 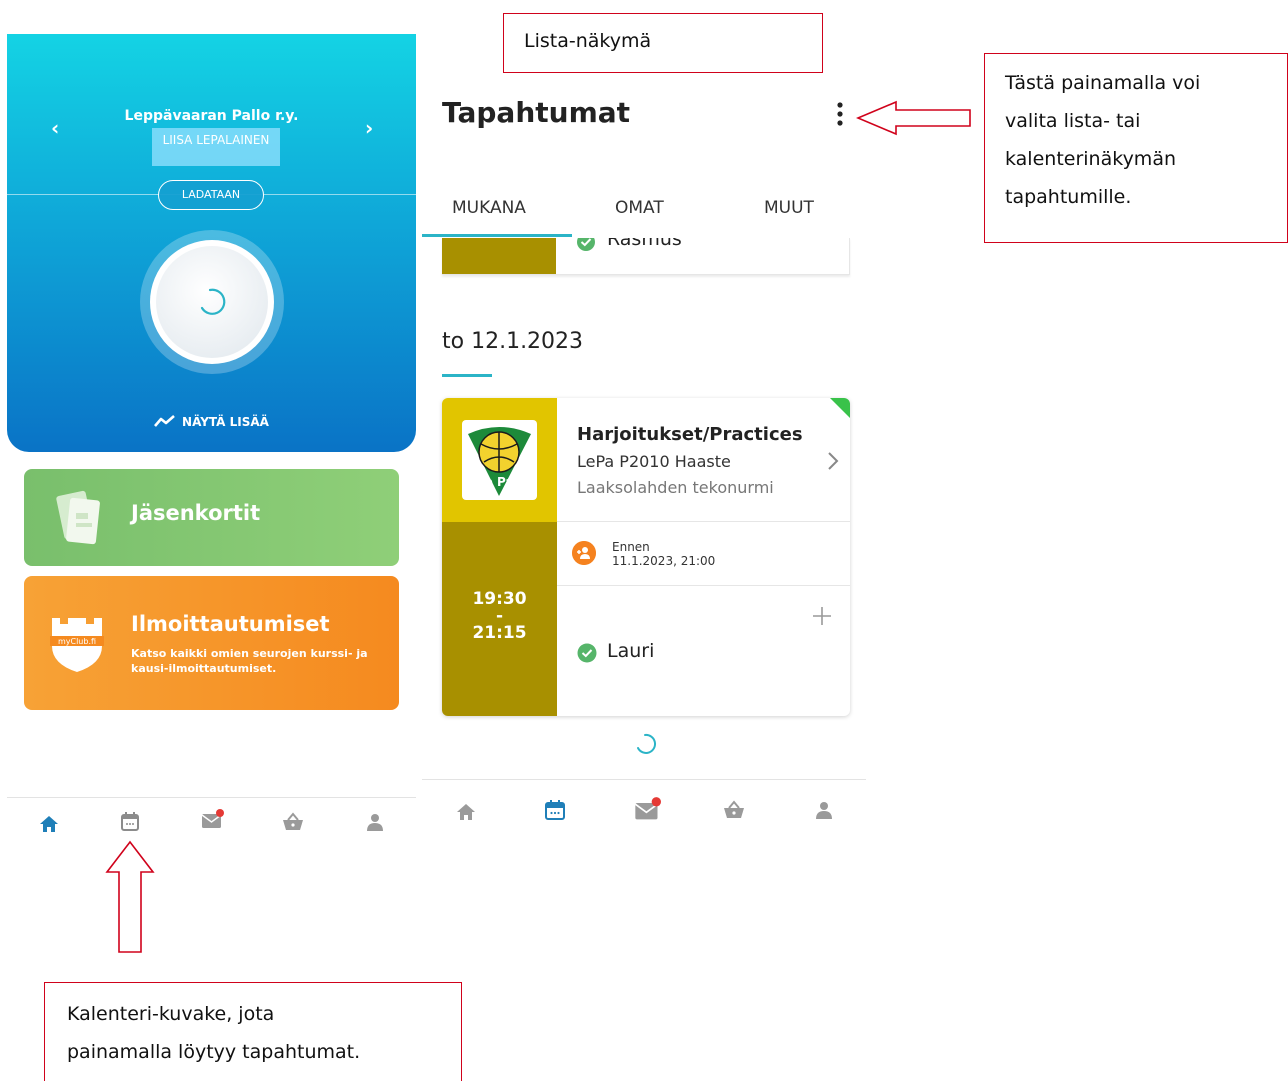 I want to click on tab-omat: OMAT, so click(x=639, y=208).